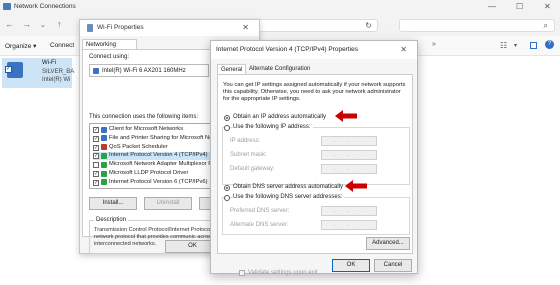 The height and width of the screenshot is (285, 560). I want to click on window-title: Network Connections, so click(45, 6).